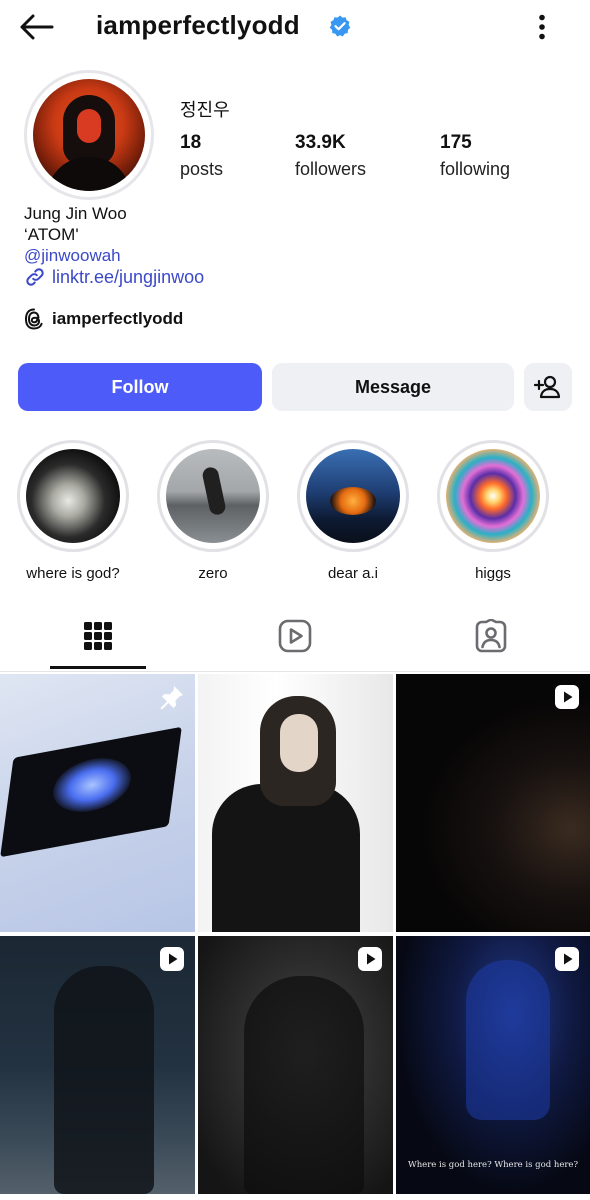  Describe the element at coordinates (475, 169) in the screenshot. I see `stat-following-label: following` at that location.